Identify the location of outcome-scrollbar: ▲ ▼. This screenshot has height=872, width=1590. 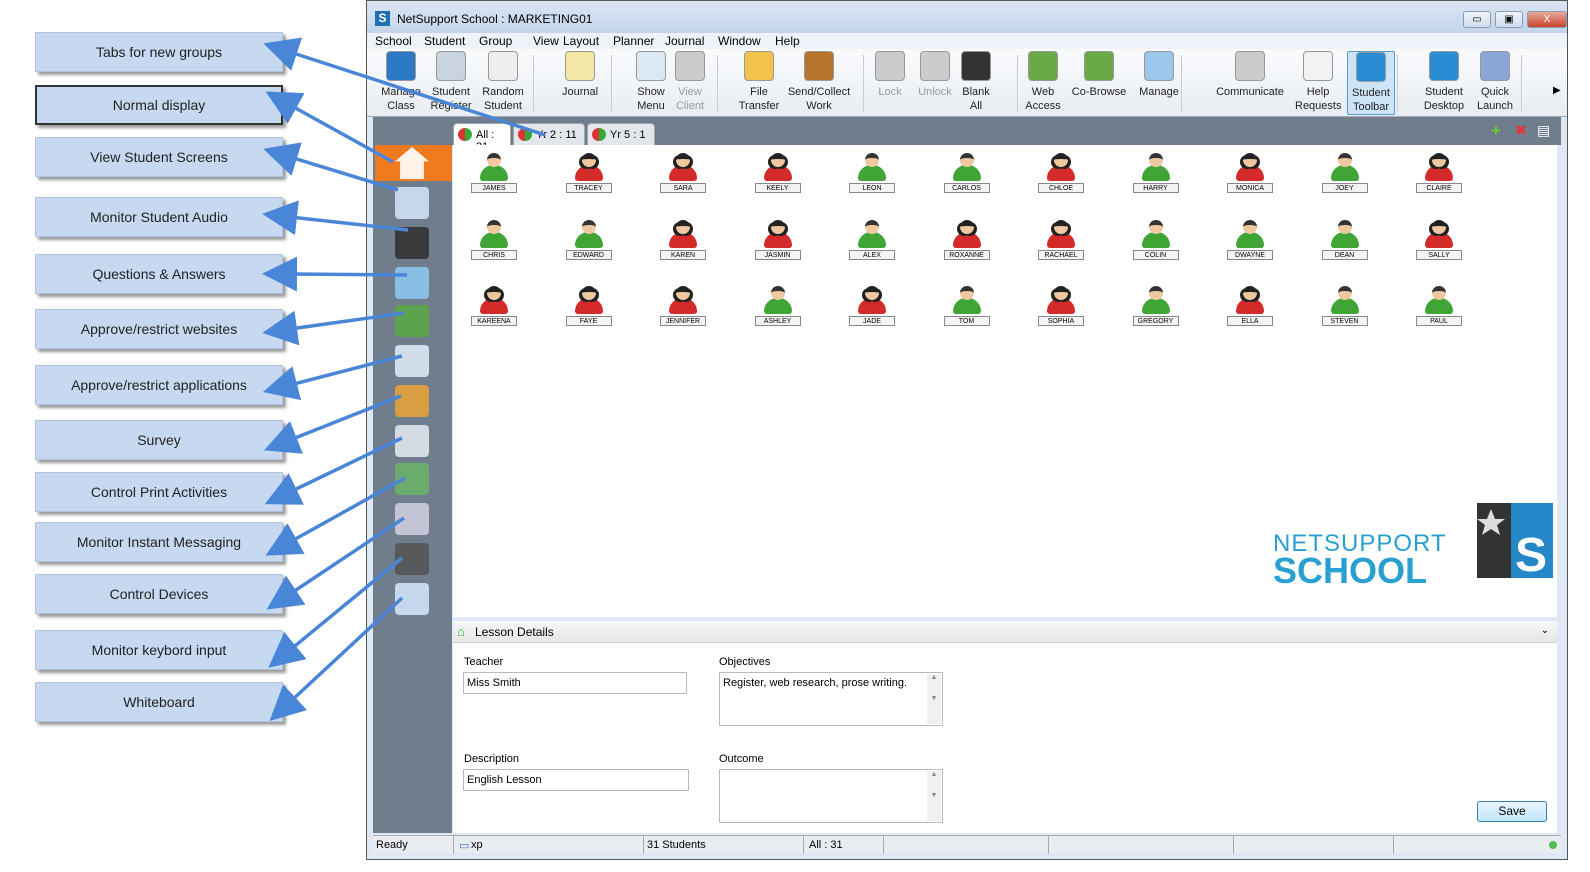
(934, 796).